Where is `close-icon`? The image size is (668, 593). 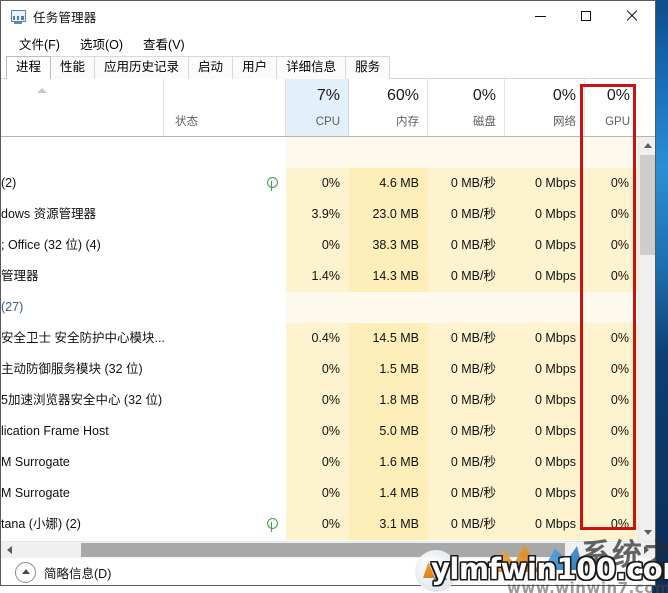 close-icon is located at coordinates (632, 16).